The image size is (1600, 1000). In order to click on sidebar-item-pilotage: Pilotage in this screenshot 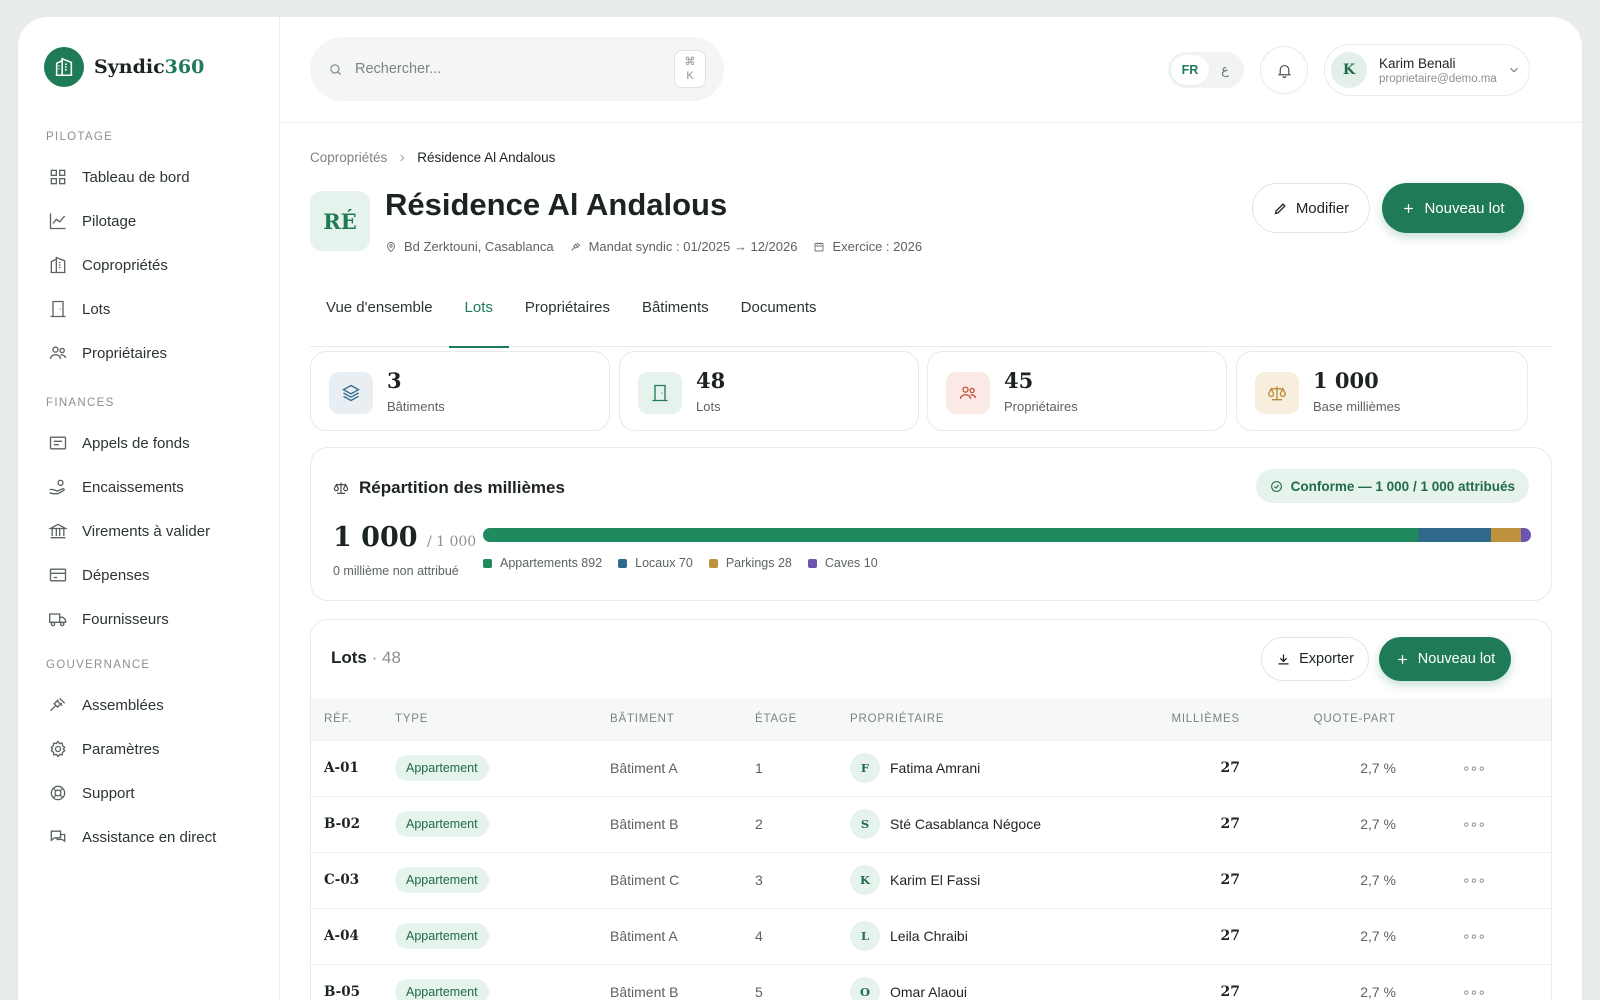, I will do `click(92, 221)`.